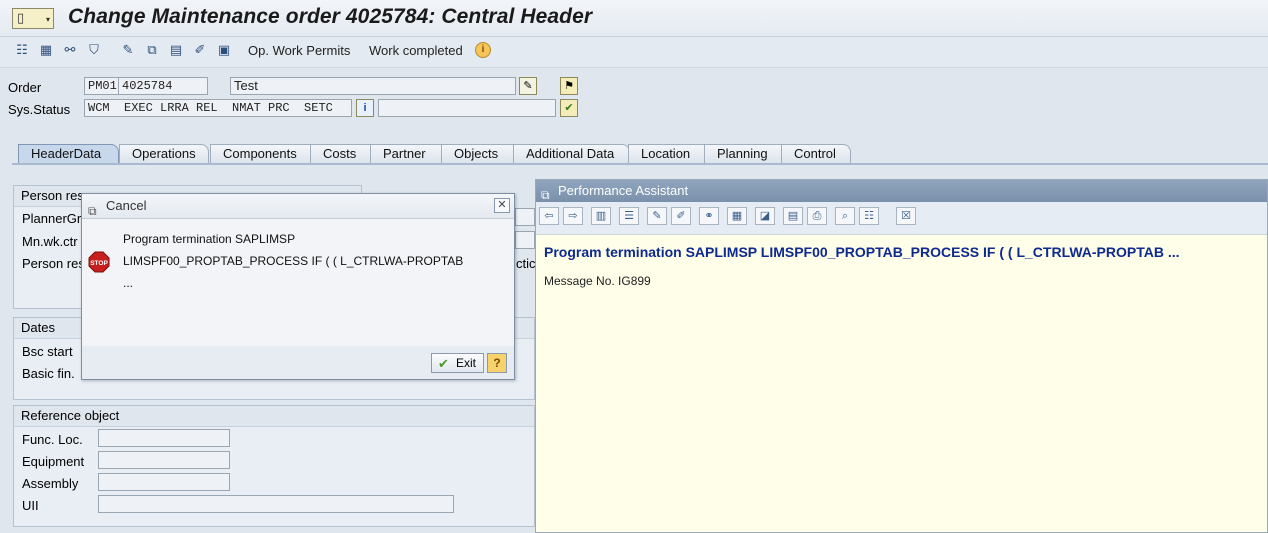  What do you see at coordinates (365, 108) in the screenshot?
I see `status-info-icon: i` at bounding box center [365, 108].